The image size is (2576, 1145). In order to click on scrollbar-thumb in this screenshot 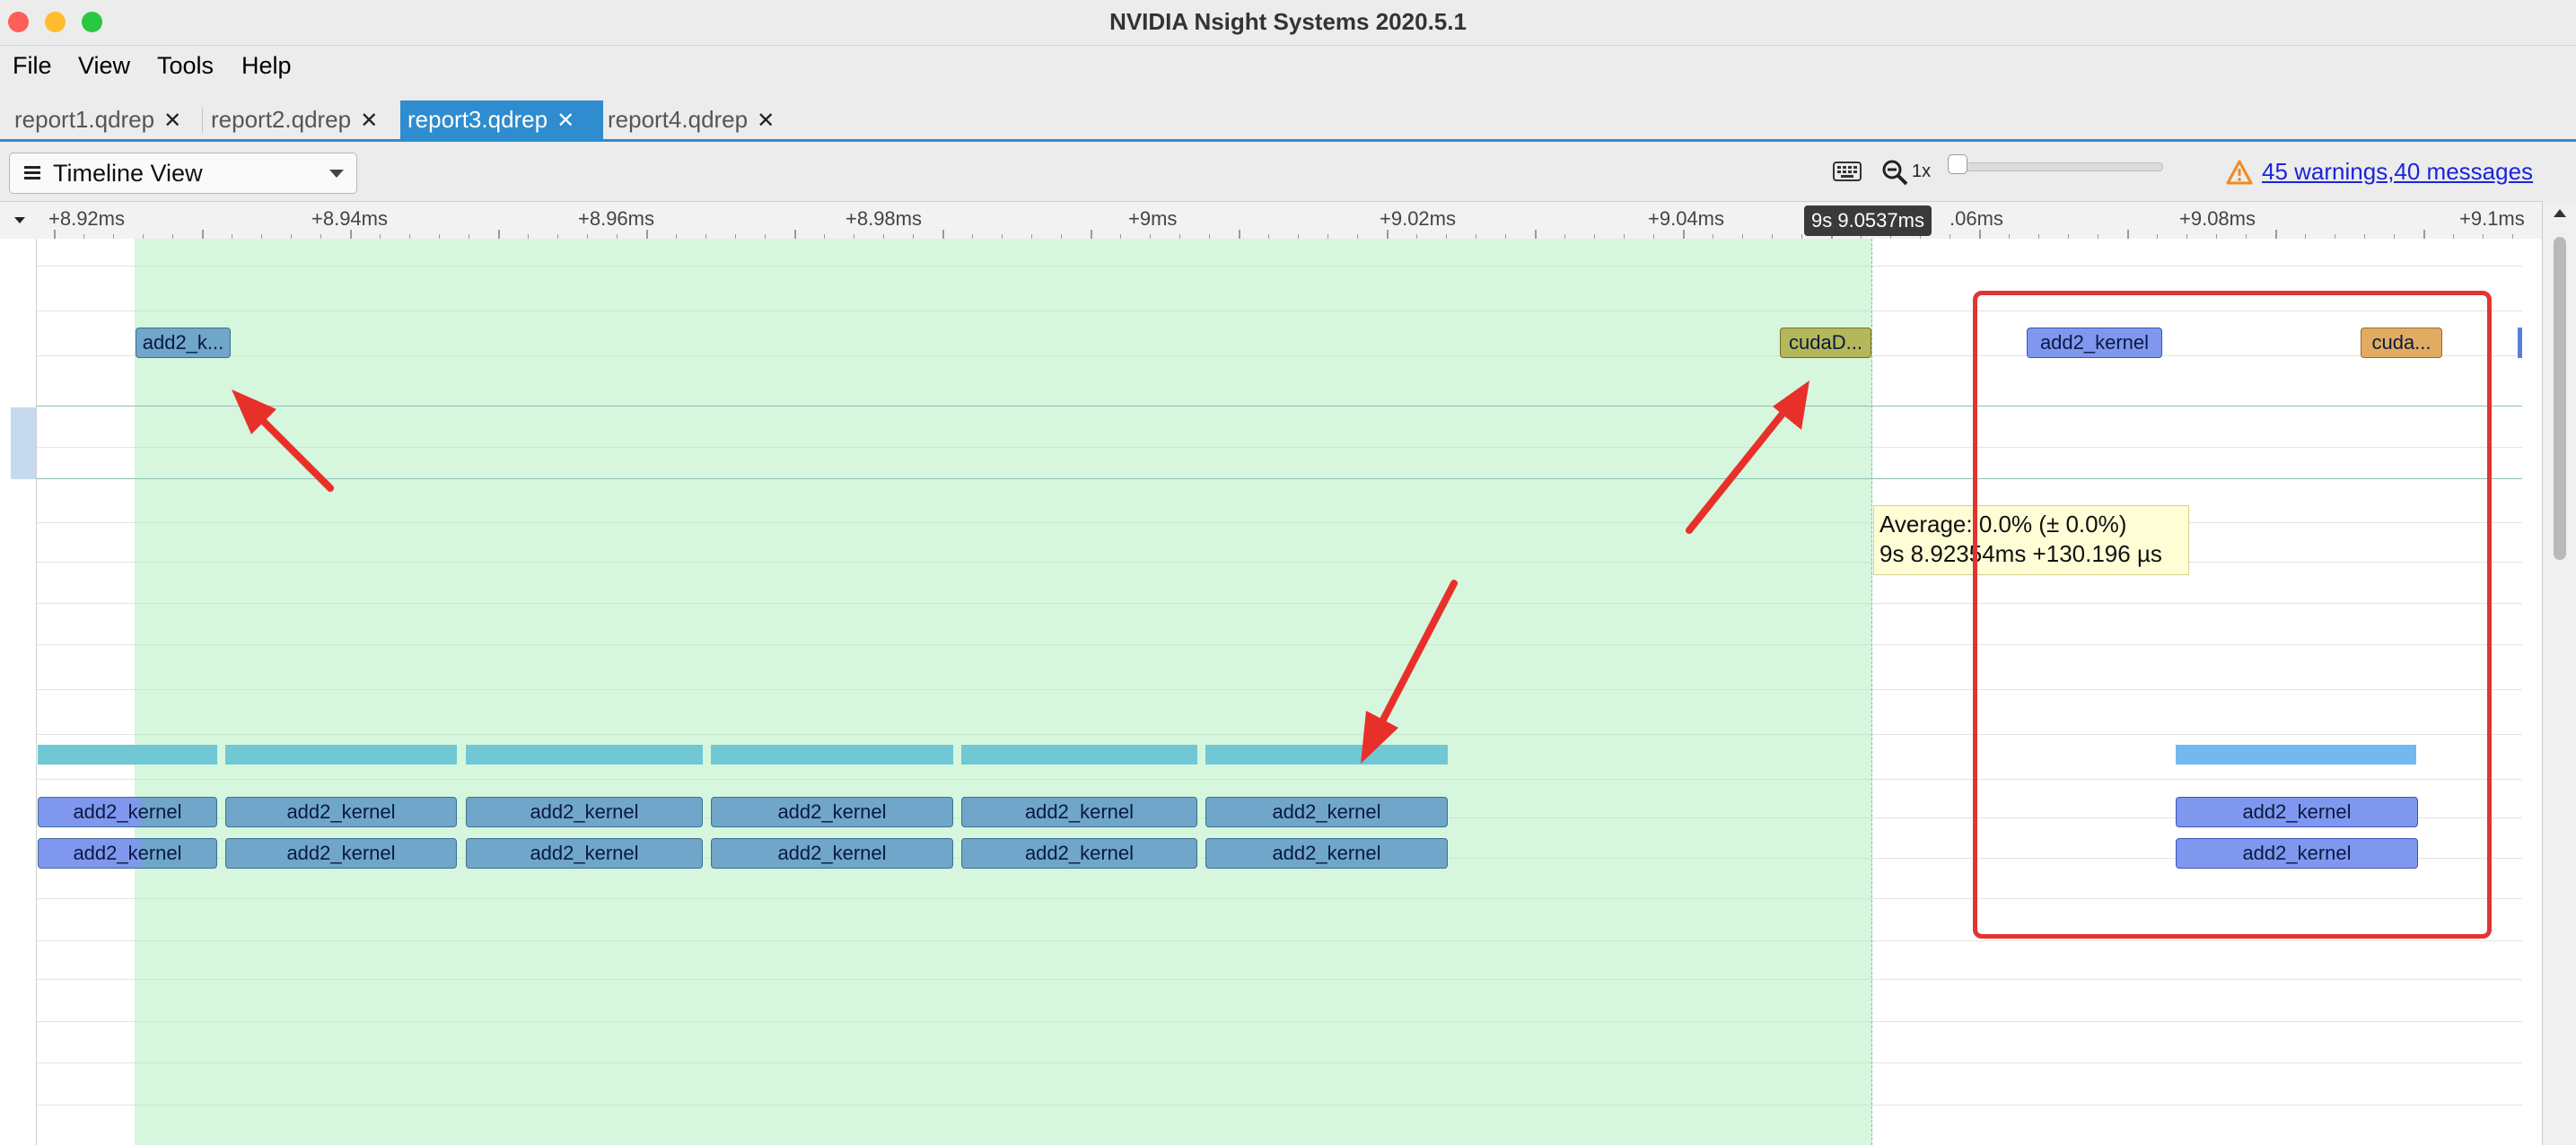, I will do `click(2560, 398)`.